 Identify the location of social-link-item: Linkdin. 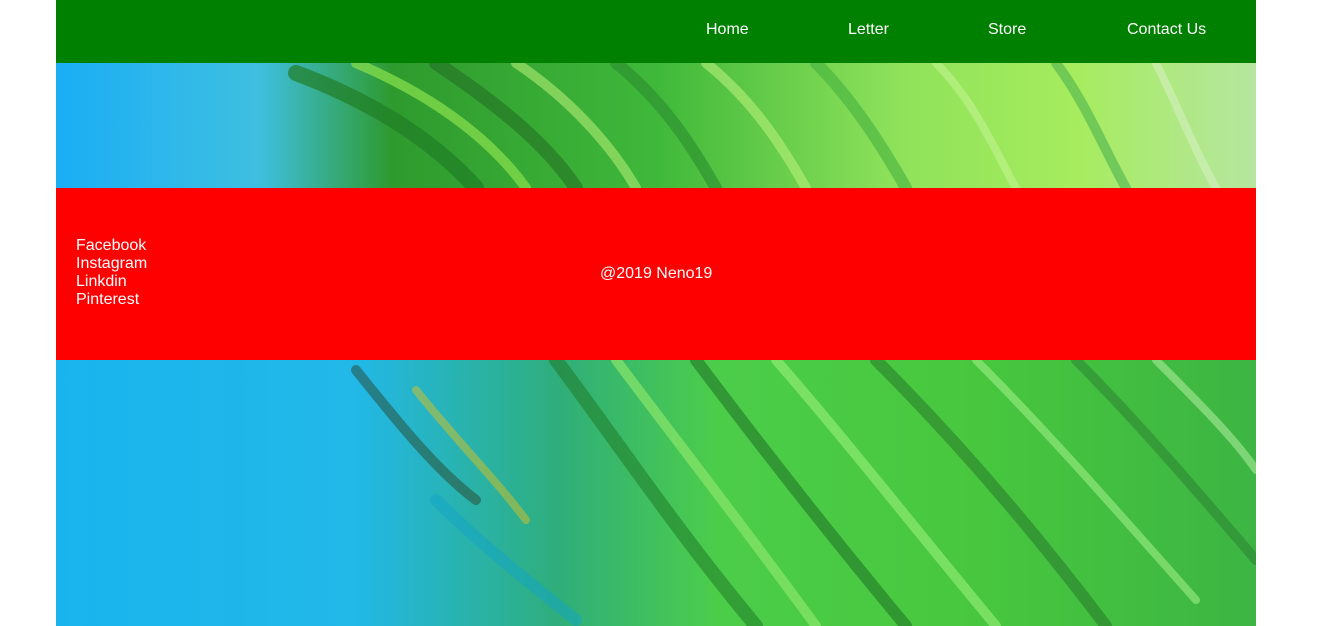
(111, 282).